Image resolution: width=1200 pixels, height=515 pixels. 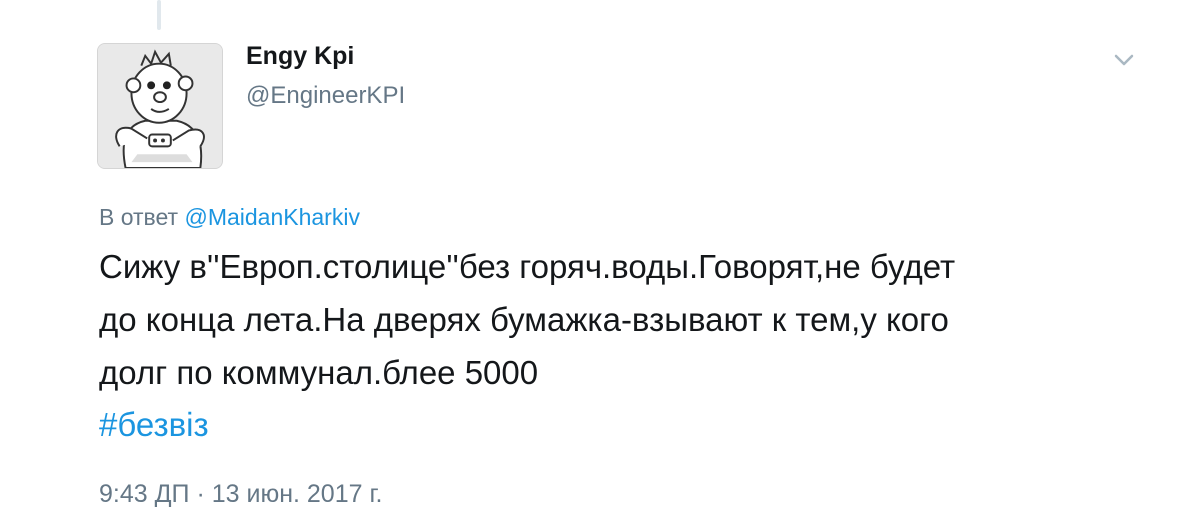 What do you see at coordinates (271, 217) in the screenshot?
I see `reply-mention-link: @MaidanKharkiv` at bounding box center [271, 217].